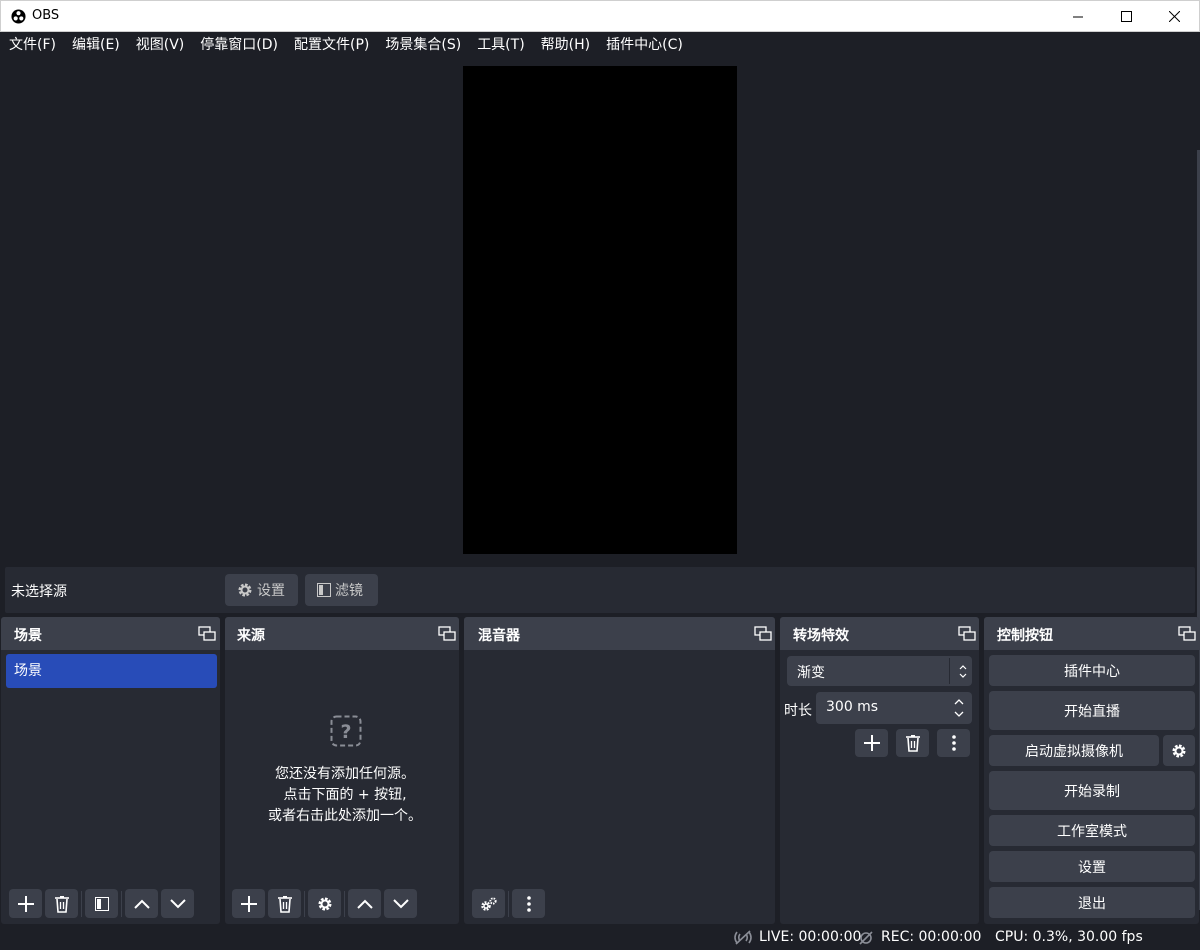 The image size is (1200, 950). What do you see at coordinates (600, 590) in the screenshot?
I see `source-toolbar` at bounding box center [600, 590].